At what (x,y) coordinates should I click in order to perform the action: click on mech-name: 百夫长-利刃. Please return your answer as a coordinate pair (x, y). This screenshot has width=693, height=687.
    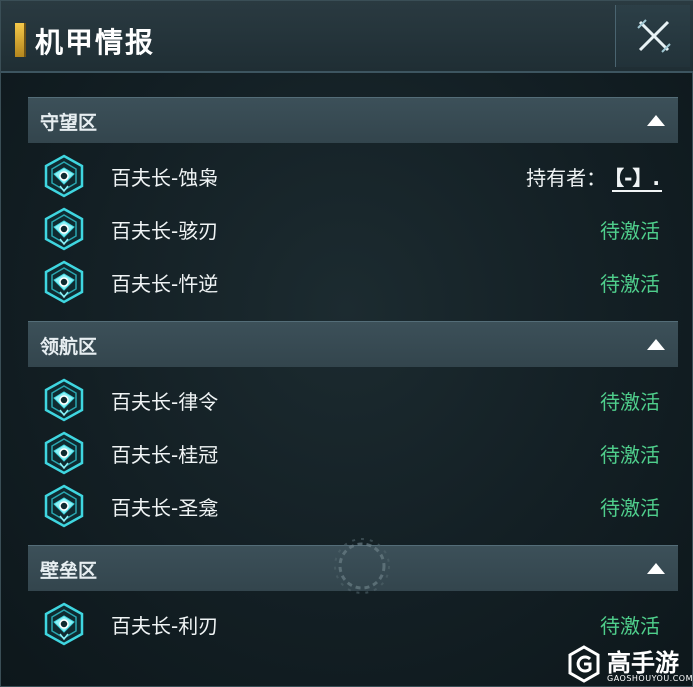
    Looking at the image, I should click on (165, 626).